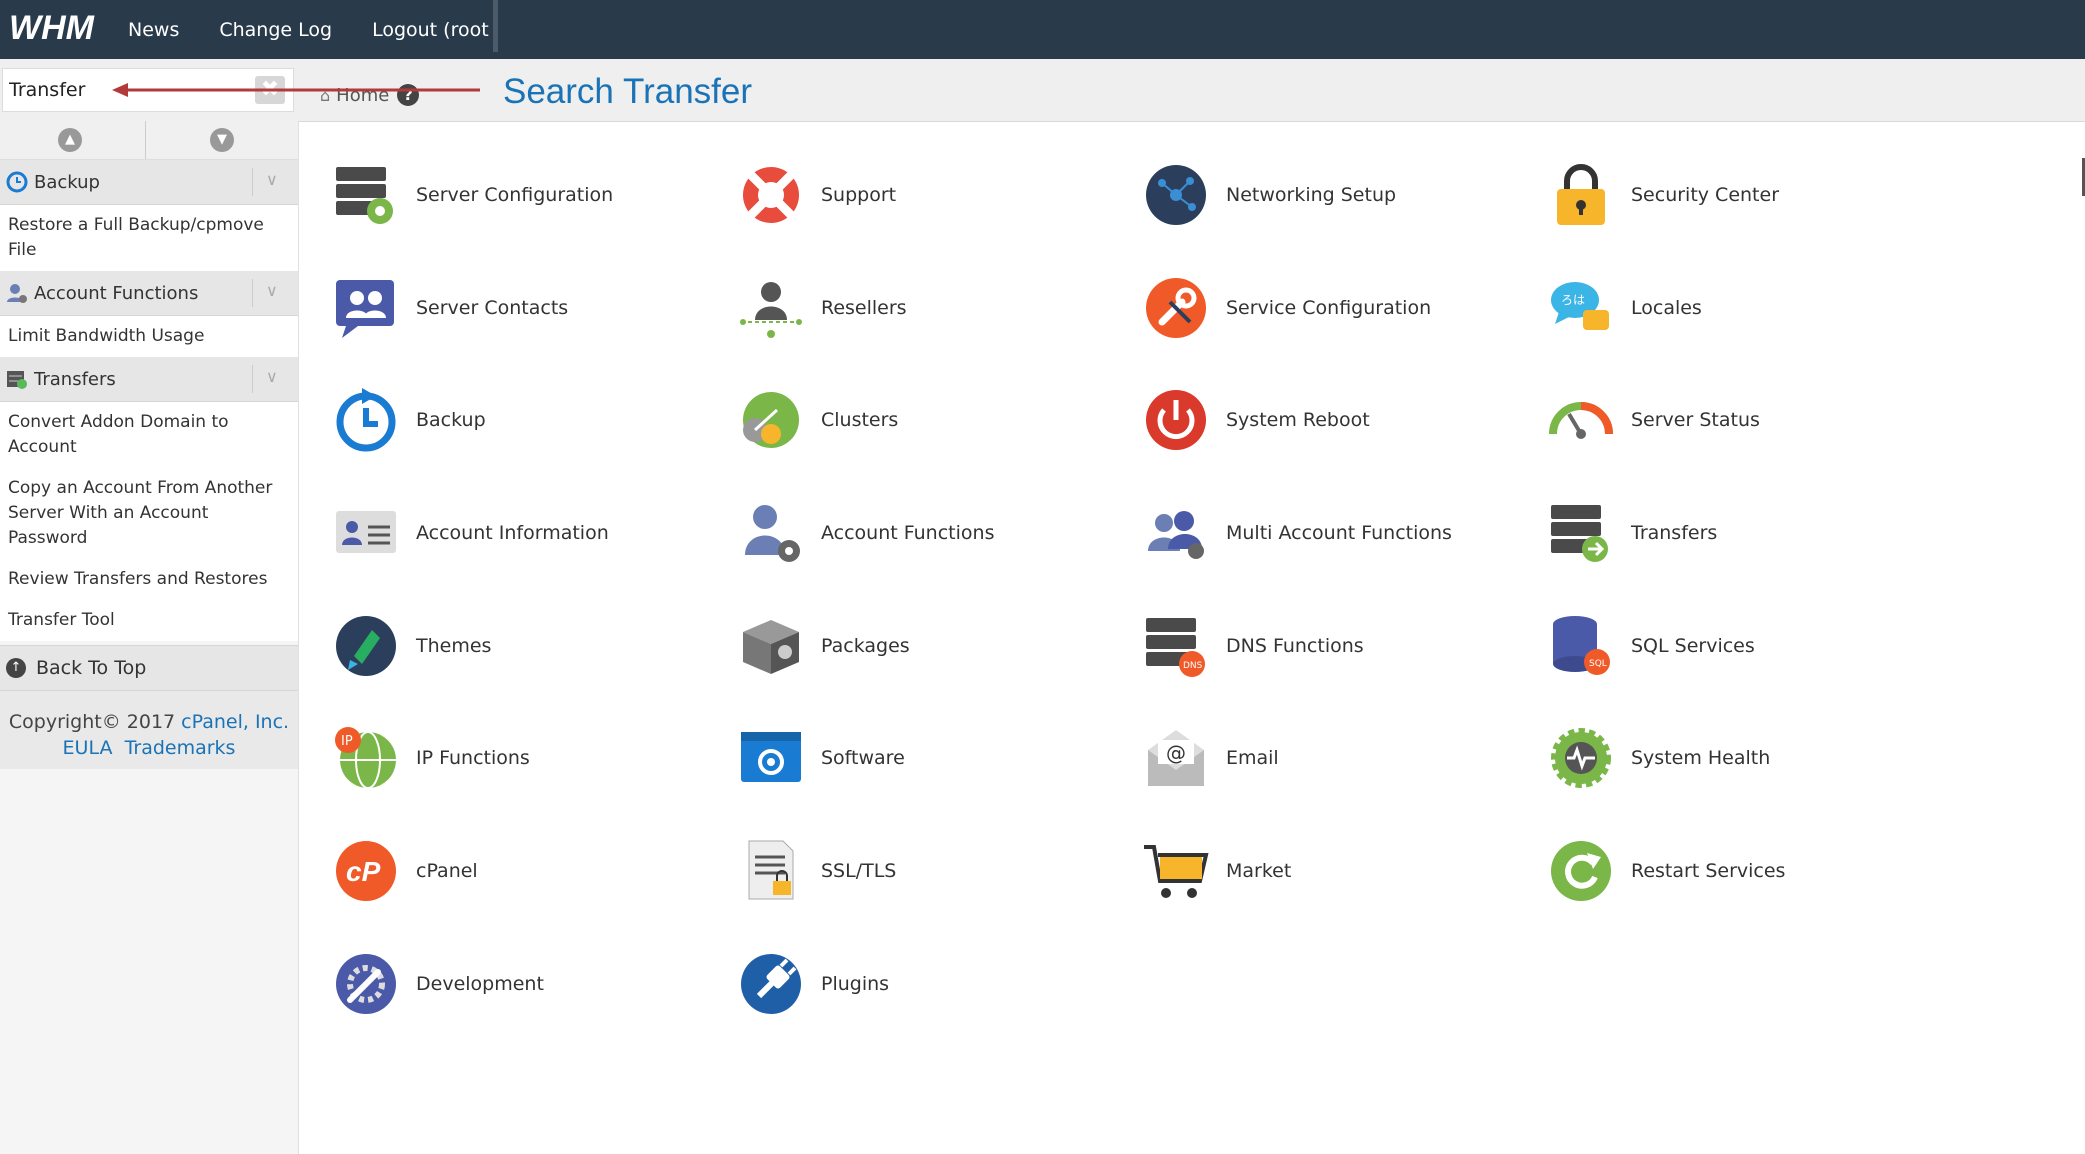  Describe the element at coordinates (1747, 871) in the screenshot. I see `grid-item-restart-services: Restart Services` at that location.